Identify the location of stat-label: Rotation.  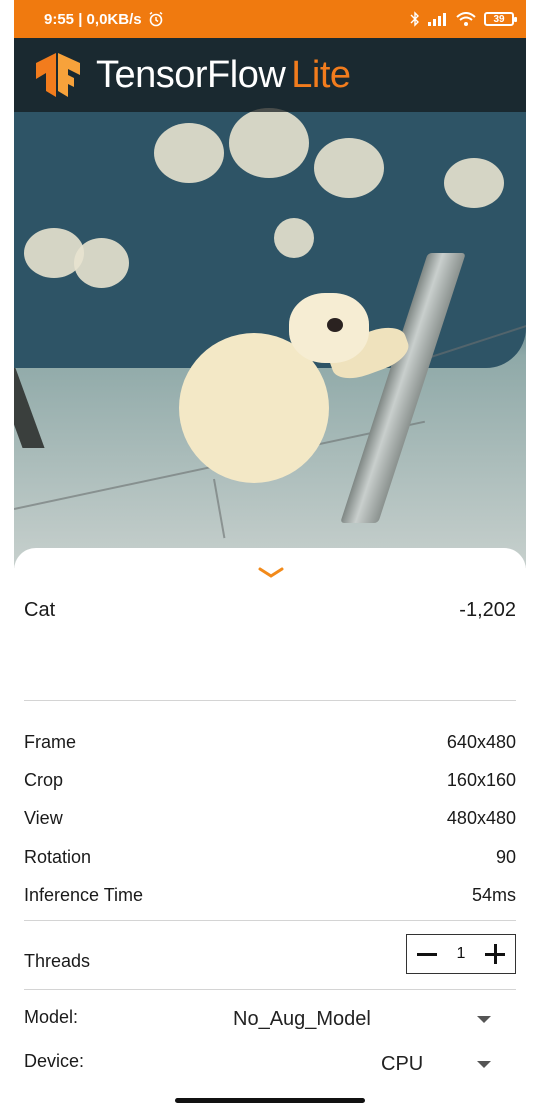
(58, 856).